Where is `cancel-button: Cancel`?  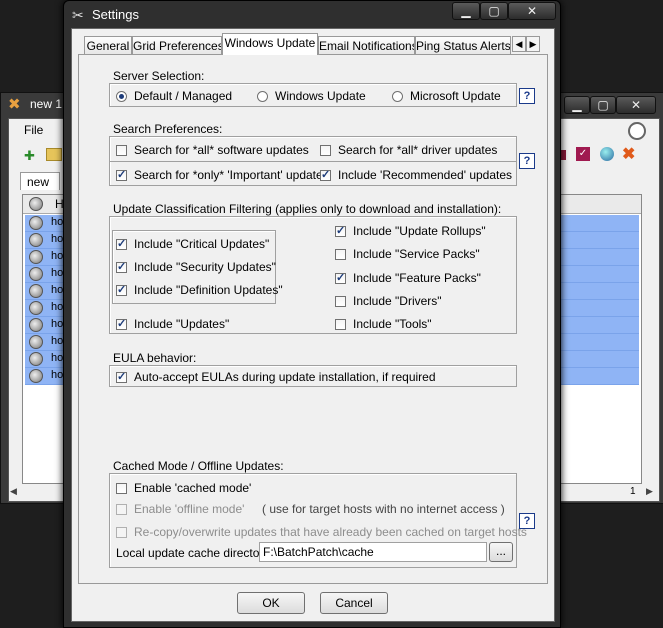
cancel-button: Cancel is located at coordinates (354, 603).